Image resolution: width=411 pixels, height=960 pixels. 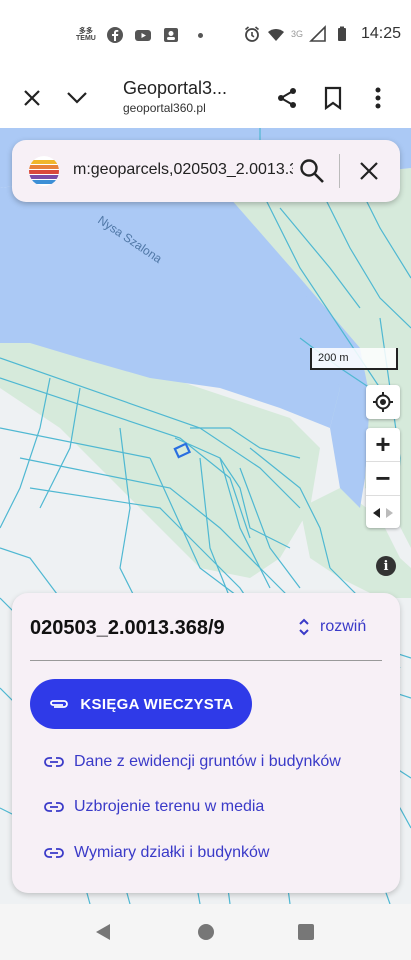 I want to click on more-dot-icon, so click(x=200, y=35).